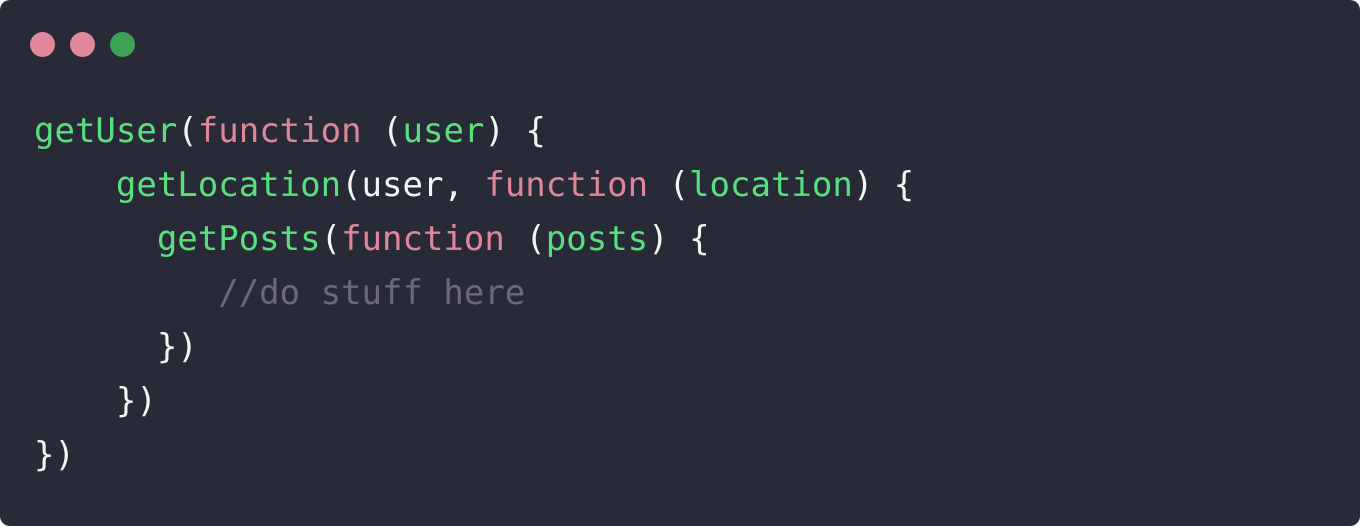 The width and height of the screenshot is (1360, 526). What do you see at coordinates (597, 239) in the screenshot?
I see `identifier-token: posts` at bounding box center [597, 239].